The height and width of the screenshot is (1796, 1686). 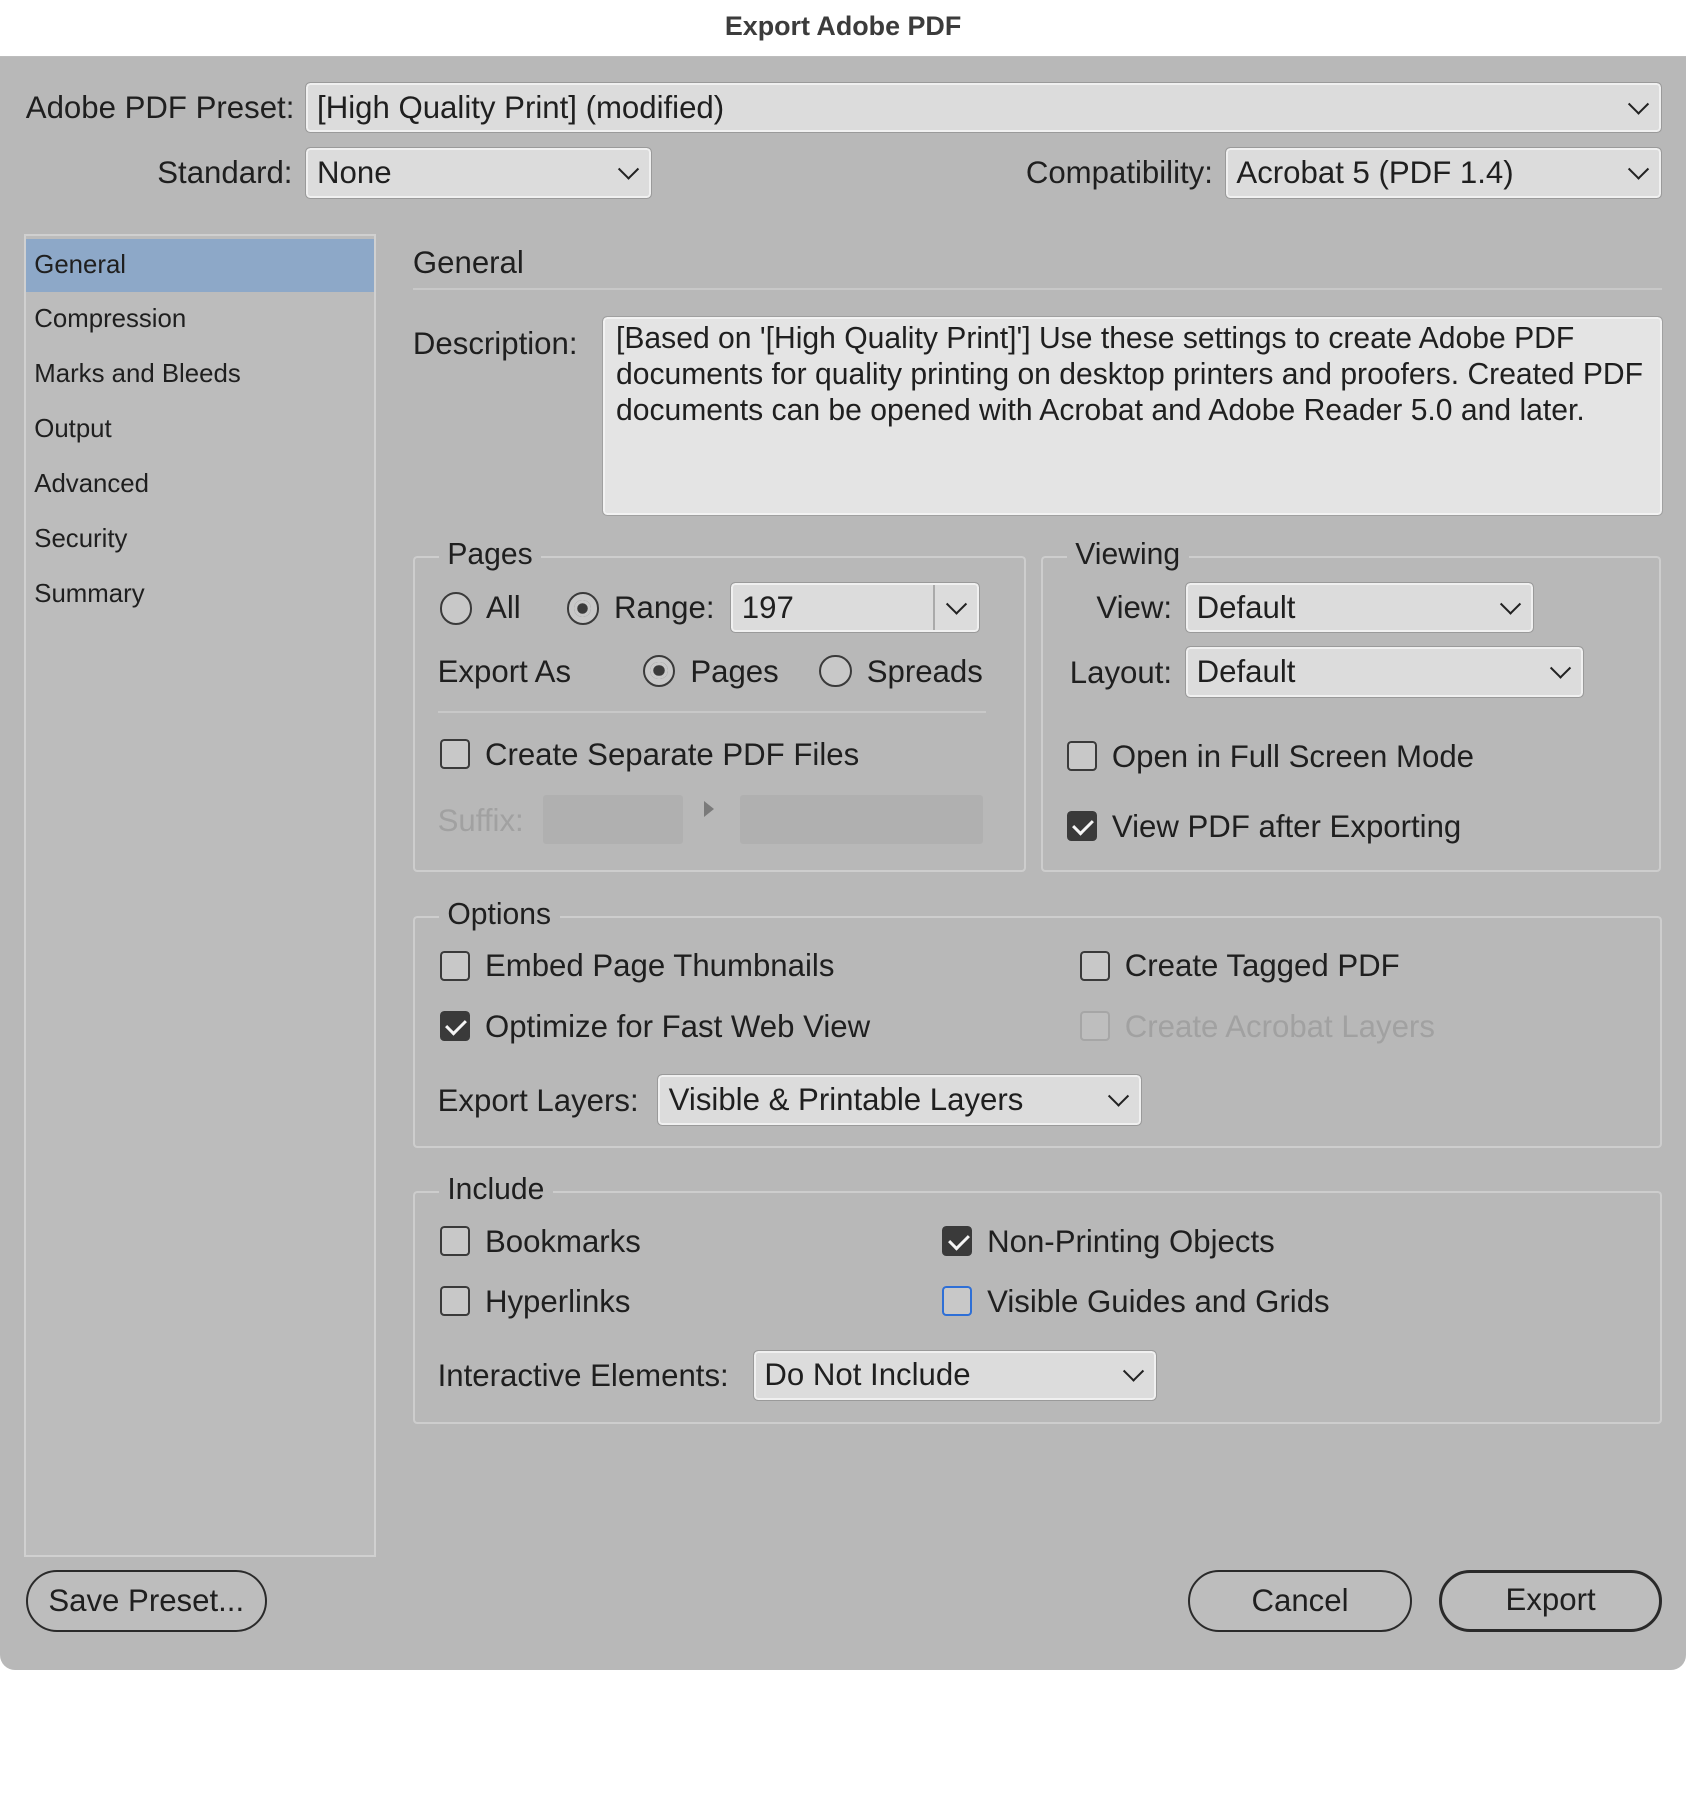 What do you see at coordinates (200, 595) in the screenshot?
I see `sidebar-item-summary: Summary` at bounding box center [200, 595].